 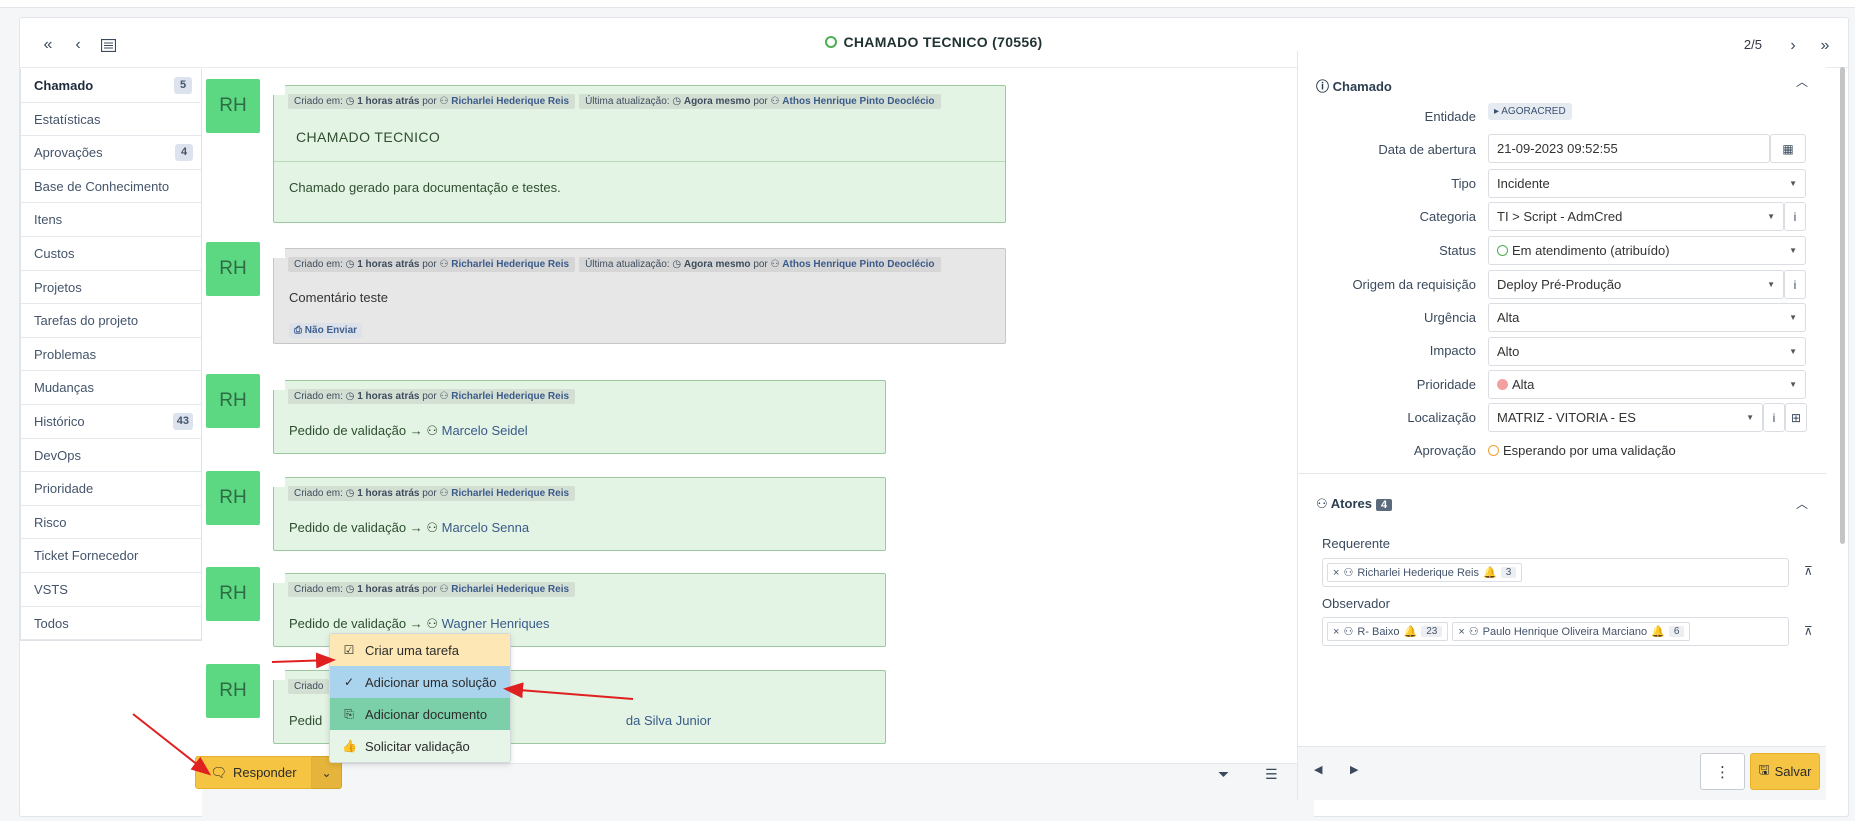 I want to click on caret-right-icon: ▶, so click(x=1354, y=769).